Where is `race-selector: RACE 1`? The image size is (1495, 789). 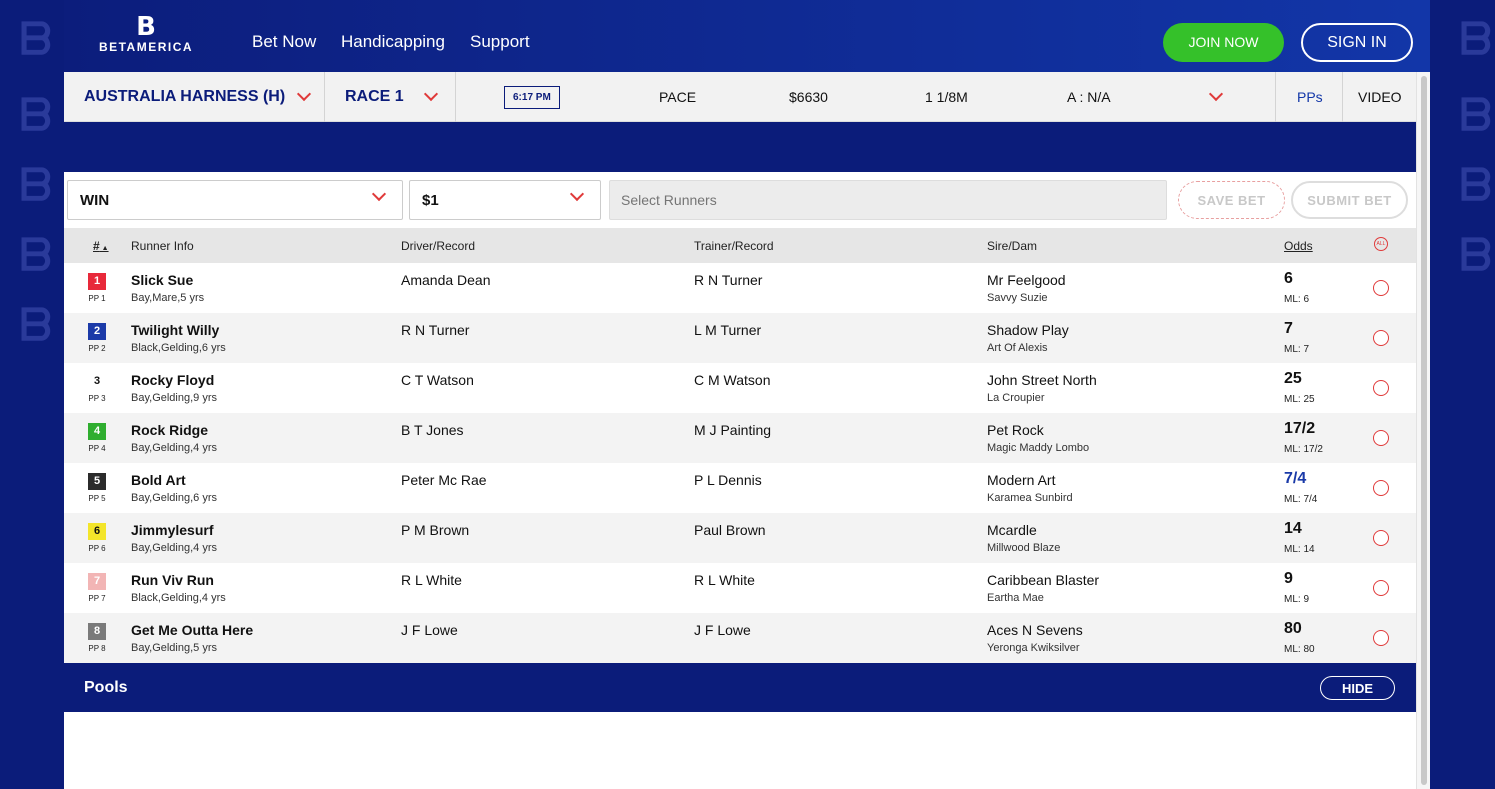 race-selector: RACE 1 is located at coordinates (391, 97).